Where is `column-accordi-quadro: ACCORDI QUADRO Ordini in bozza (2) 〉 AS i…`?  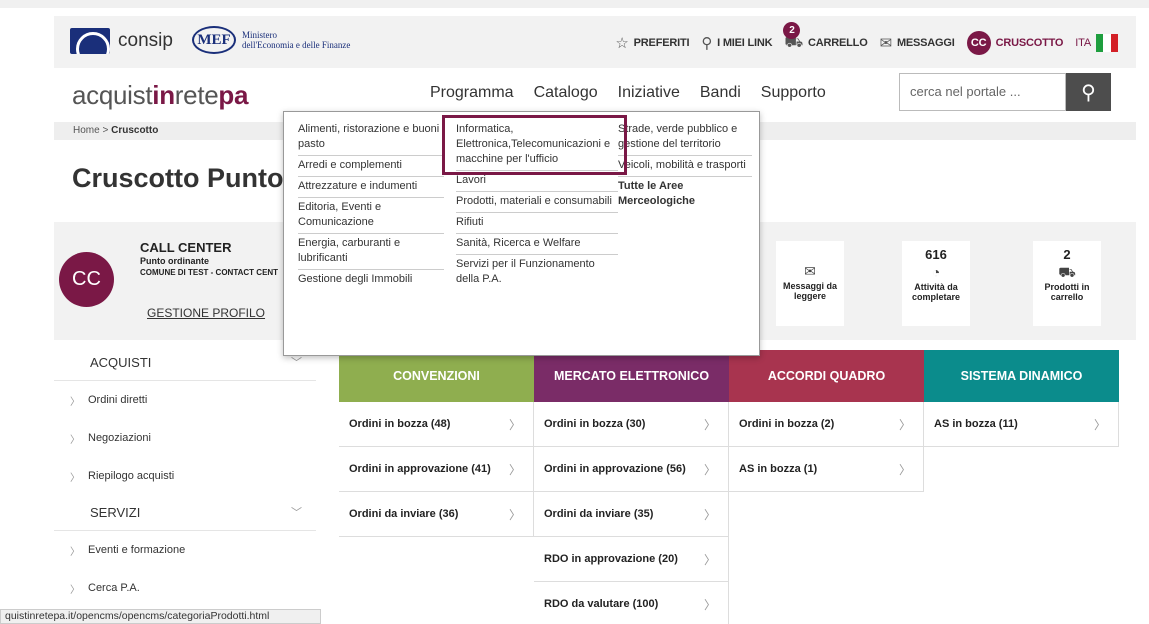
column-accordi-quadro: ACCORDI QUADRO Ordini in bozza (2) 〉 AS i… is located at coordinates (826, 421).